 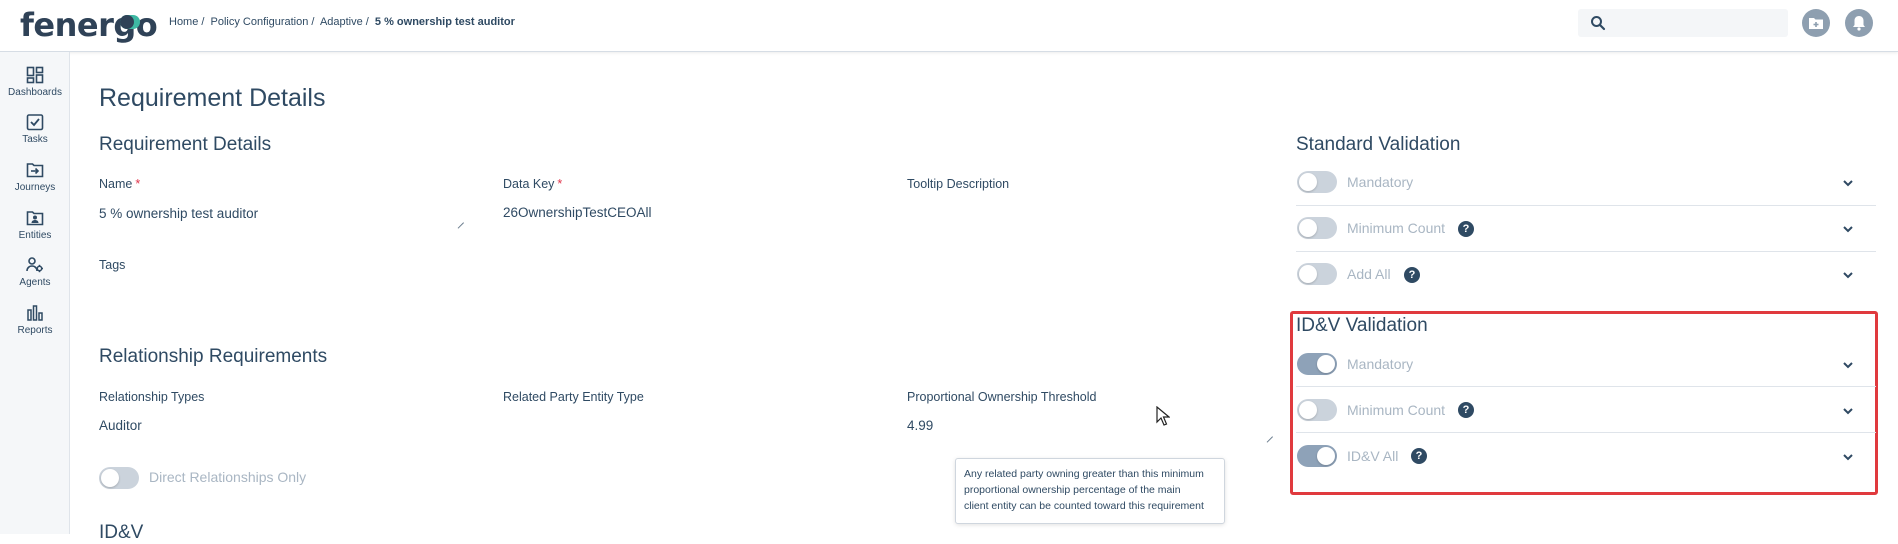 What do you see at coordinates (34, 265) in the screenshot?
I see `agents-icon` at bounding box center [34, 265].